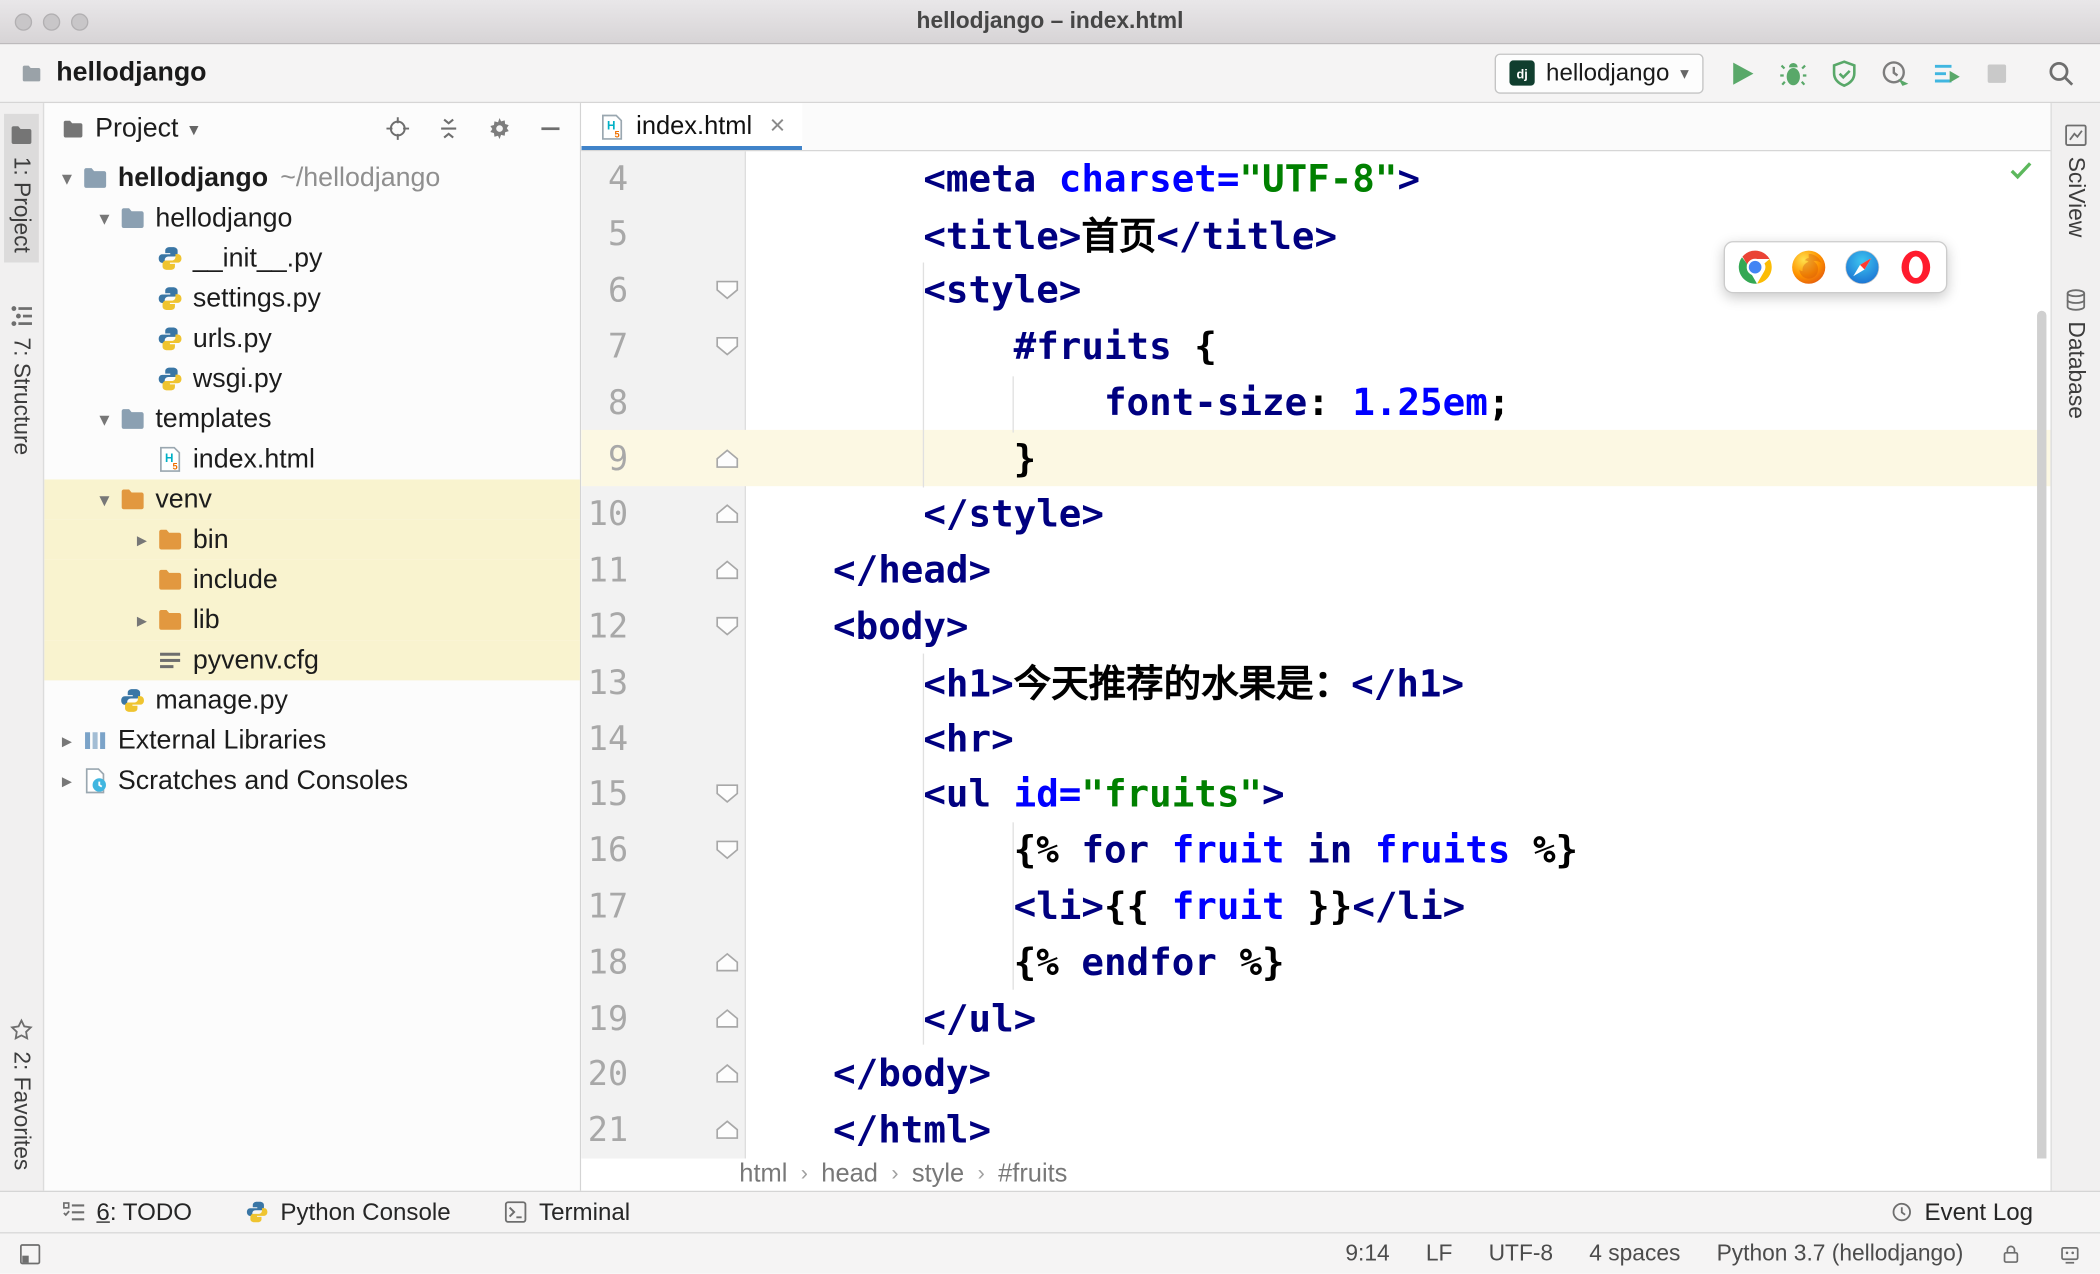 The height and width of the screenshot is (1274, 2100). Describe the element at coordinates (1439, 1253) in the screenshot. I see `status-lf: LF` at that location.